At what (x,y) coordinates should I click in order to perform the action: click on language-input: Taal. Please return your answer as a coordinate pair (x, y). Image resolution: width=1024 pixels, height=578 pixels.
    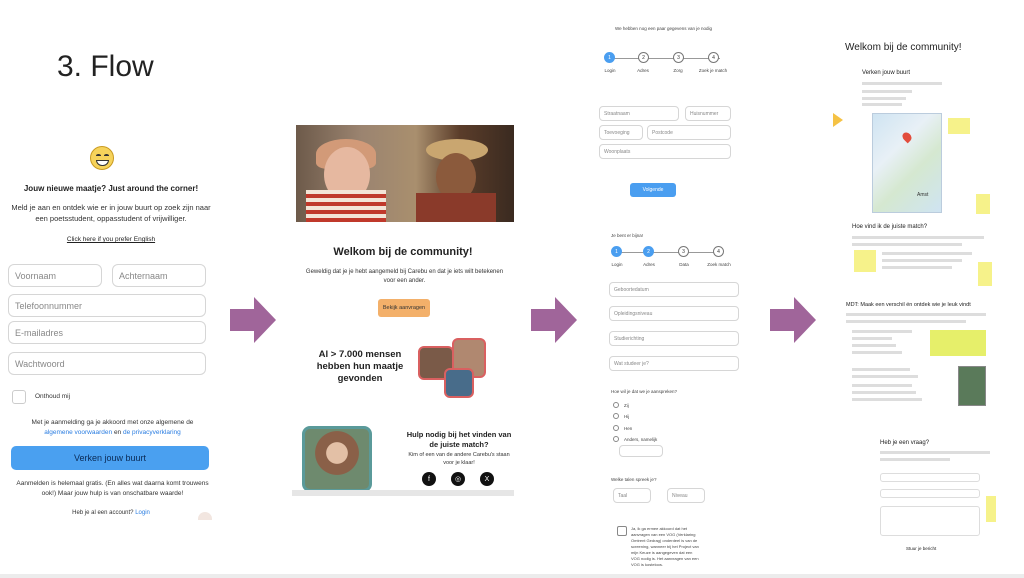
    Looking at the image, I should click on (632, 495).